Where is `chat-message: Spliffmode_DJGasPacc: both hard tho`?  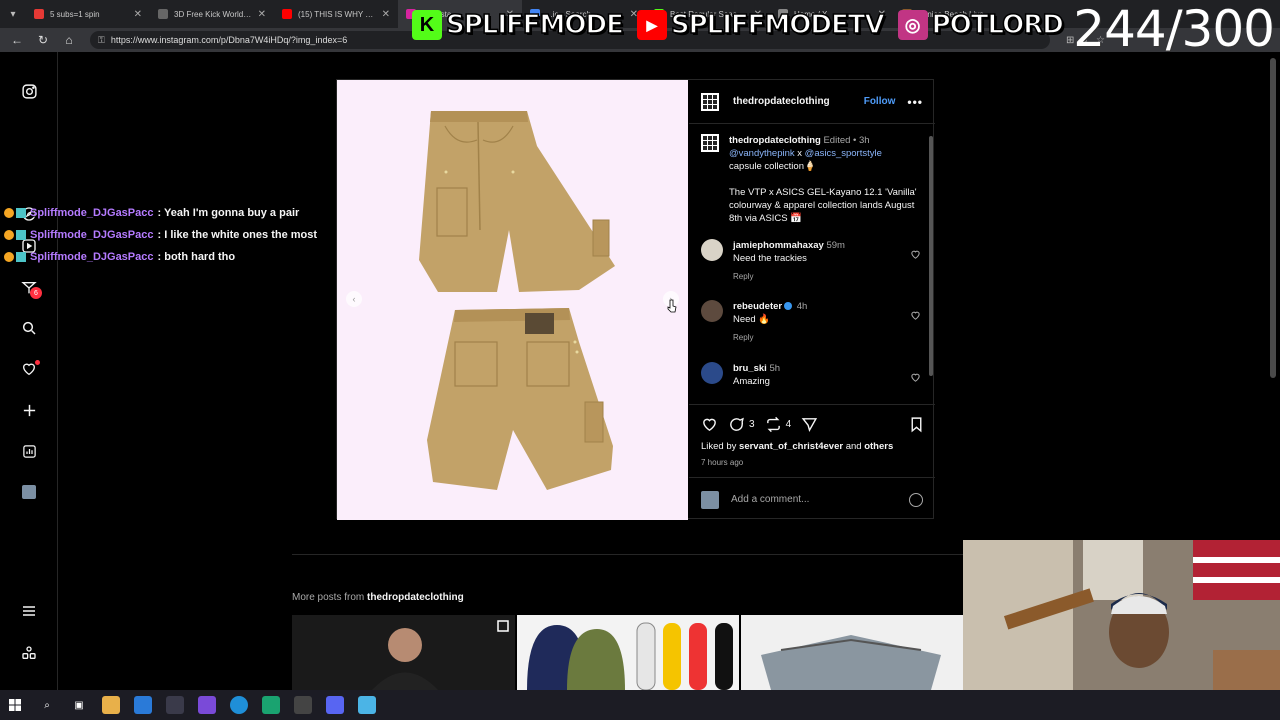
chat-message: Spliffmode_DJGasPacc: both hard tho is located at coordinates (119, 257).